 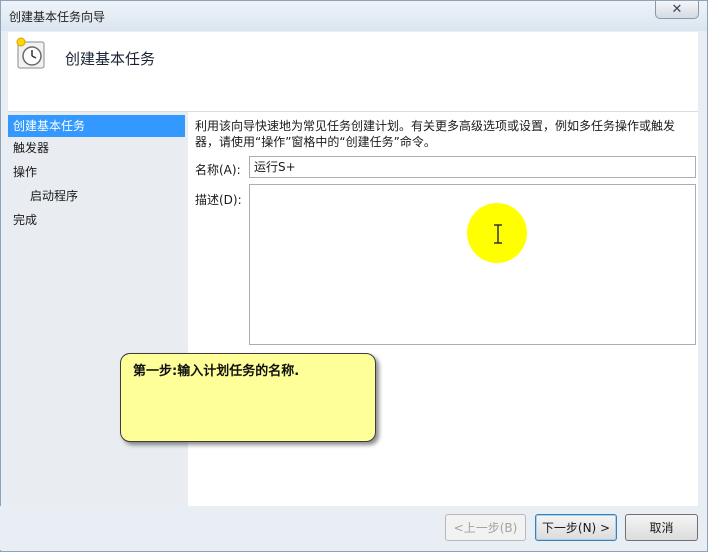 What do you see at coordinates (96, 220) in the screenshot?
I see `sidebar-item-finish: 完成` at bounding box center [96, 220].